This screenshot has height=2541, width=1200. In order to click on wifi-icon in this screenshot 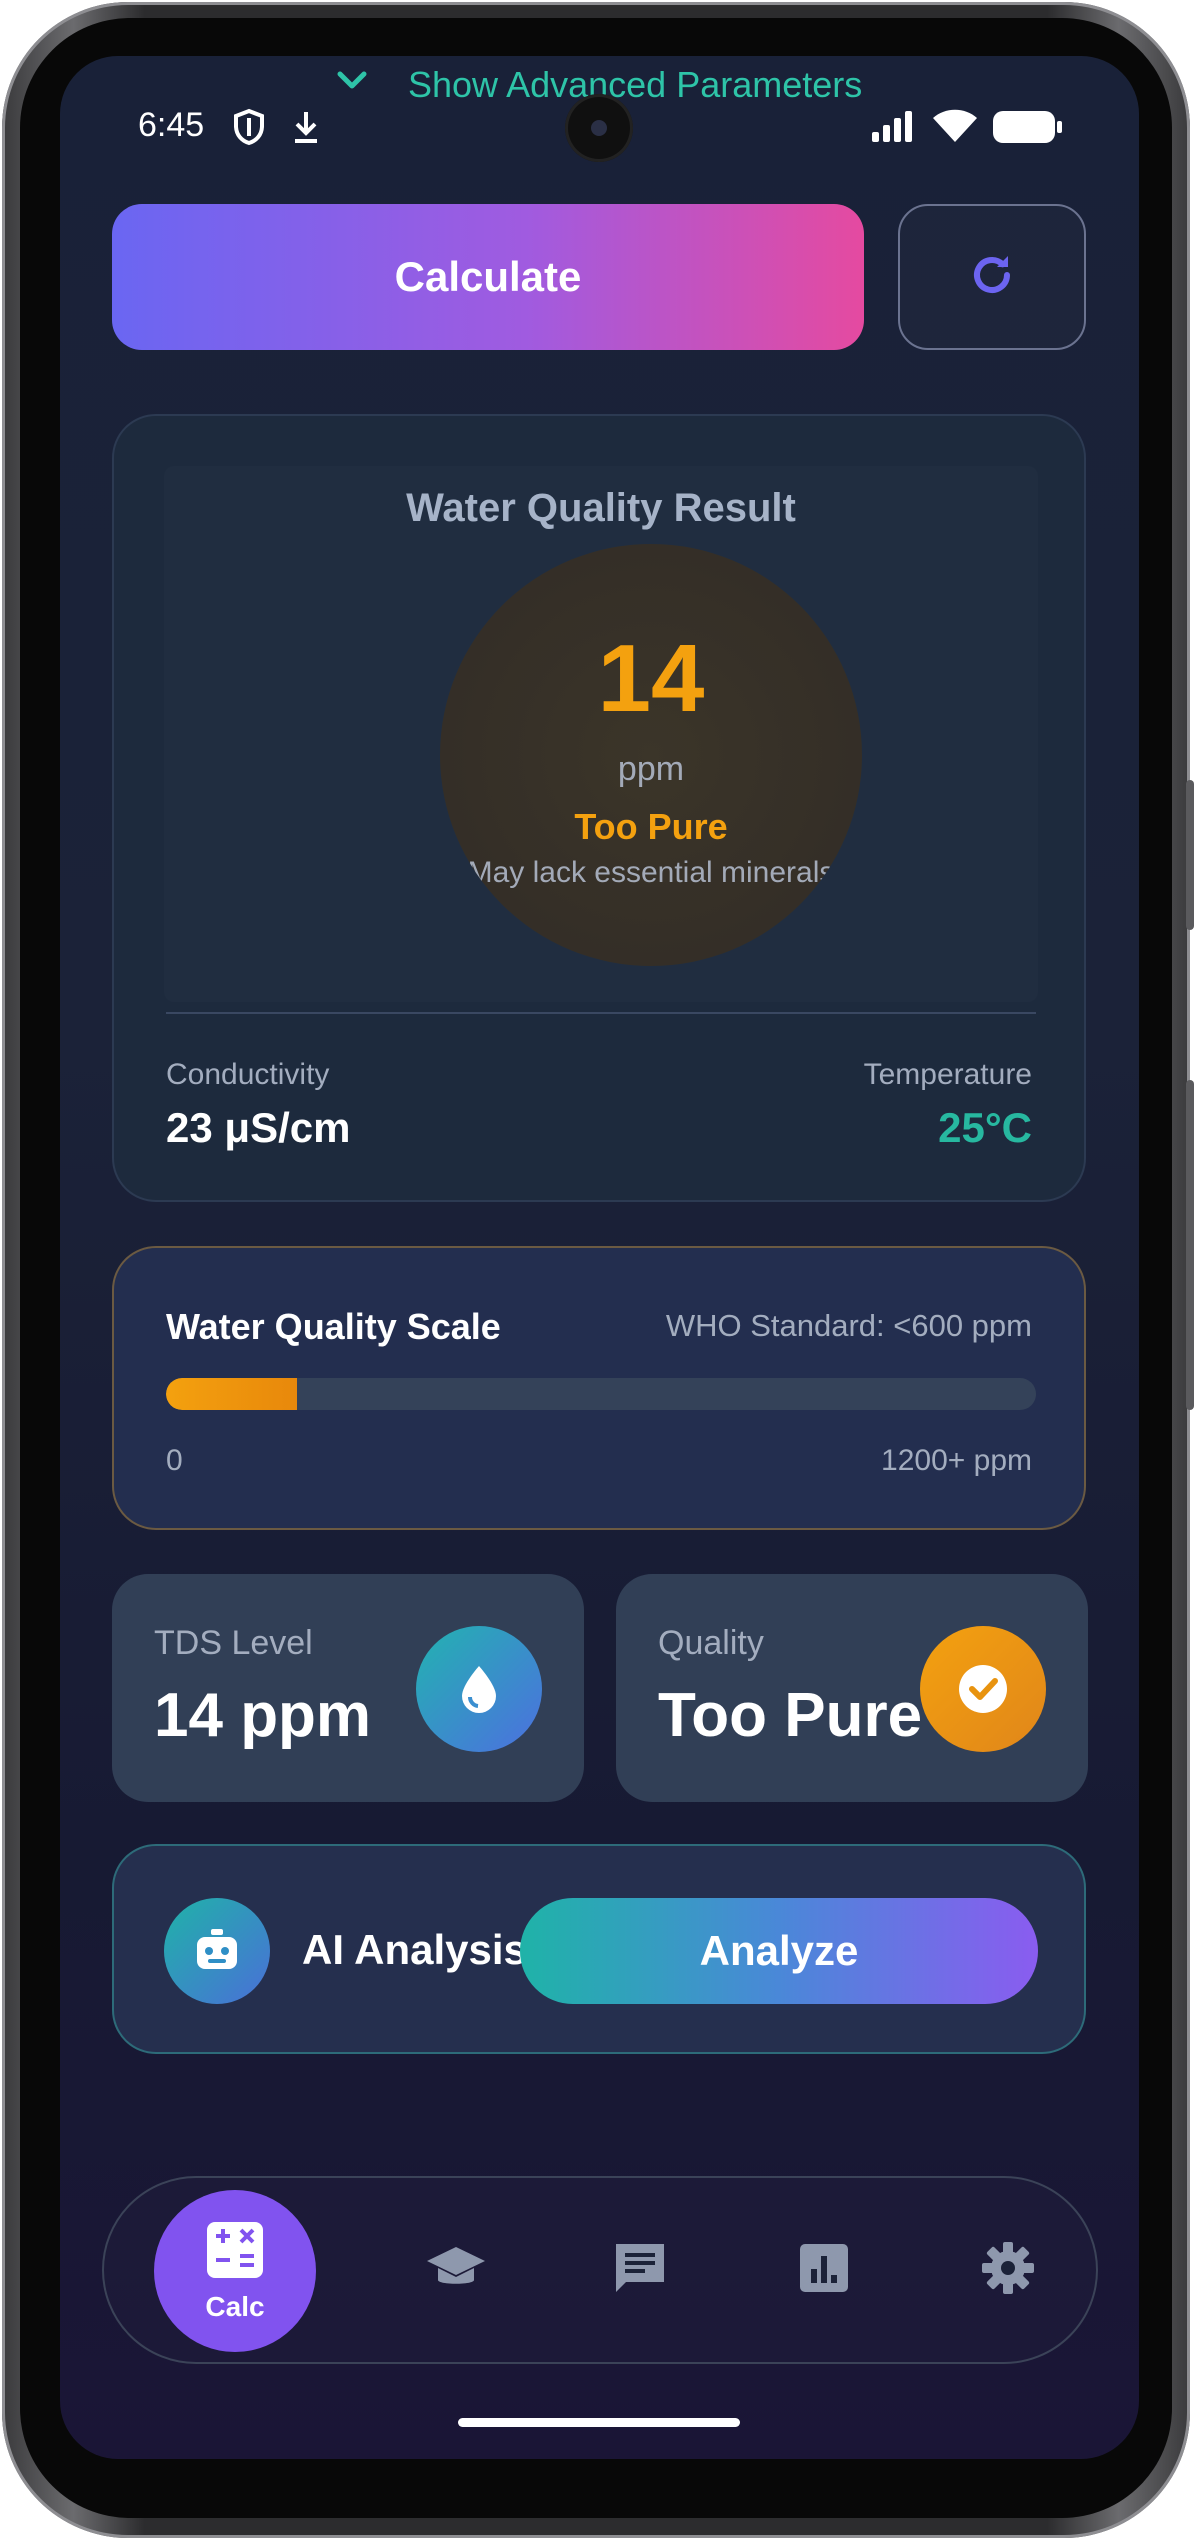, I will do `click(955, 128)`.